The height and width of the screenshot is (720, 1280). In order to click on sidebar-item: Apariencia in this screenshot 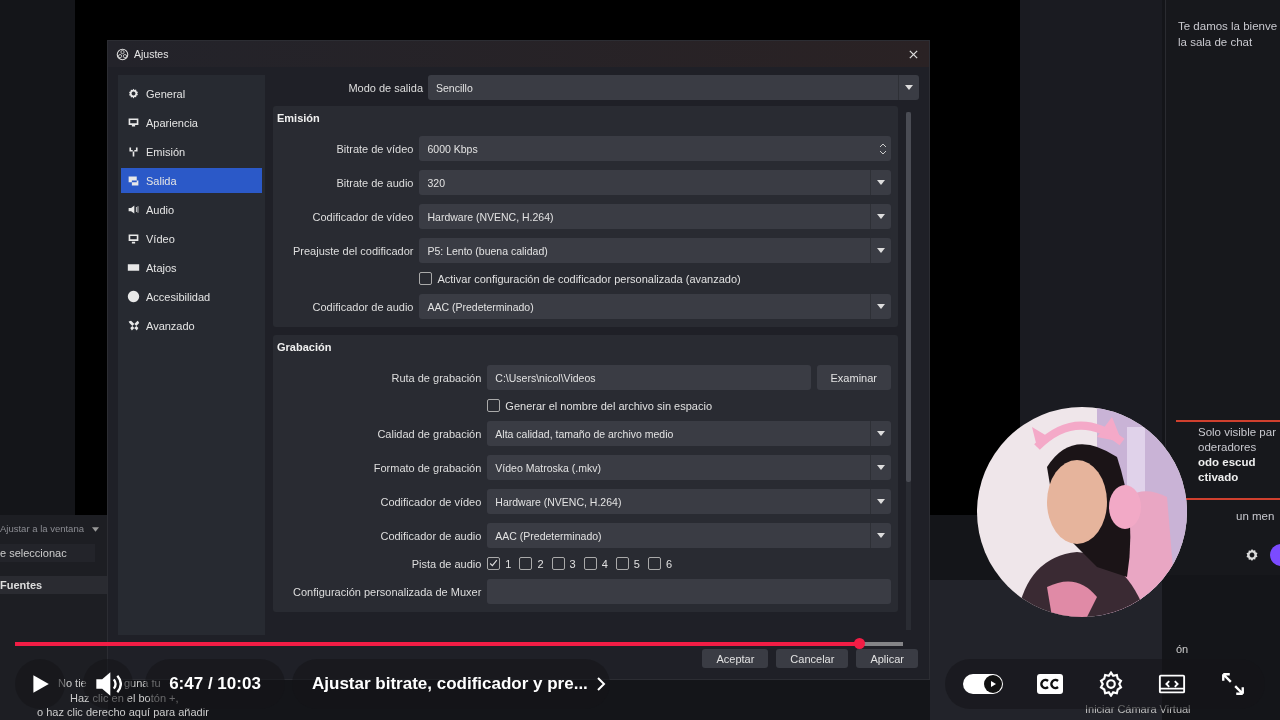, I will do `click(191, 122)`.